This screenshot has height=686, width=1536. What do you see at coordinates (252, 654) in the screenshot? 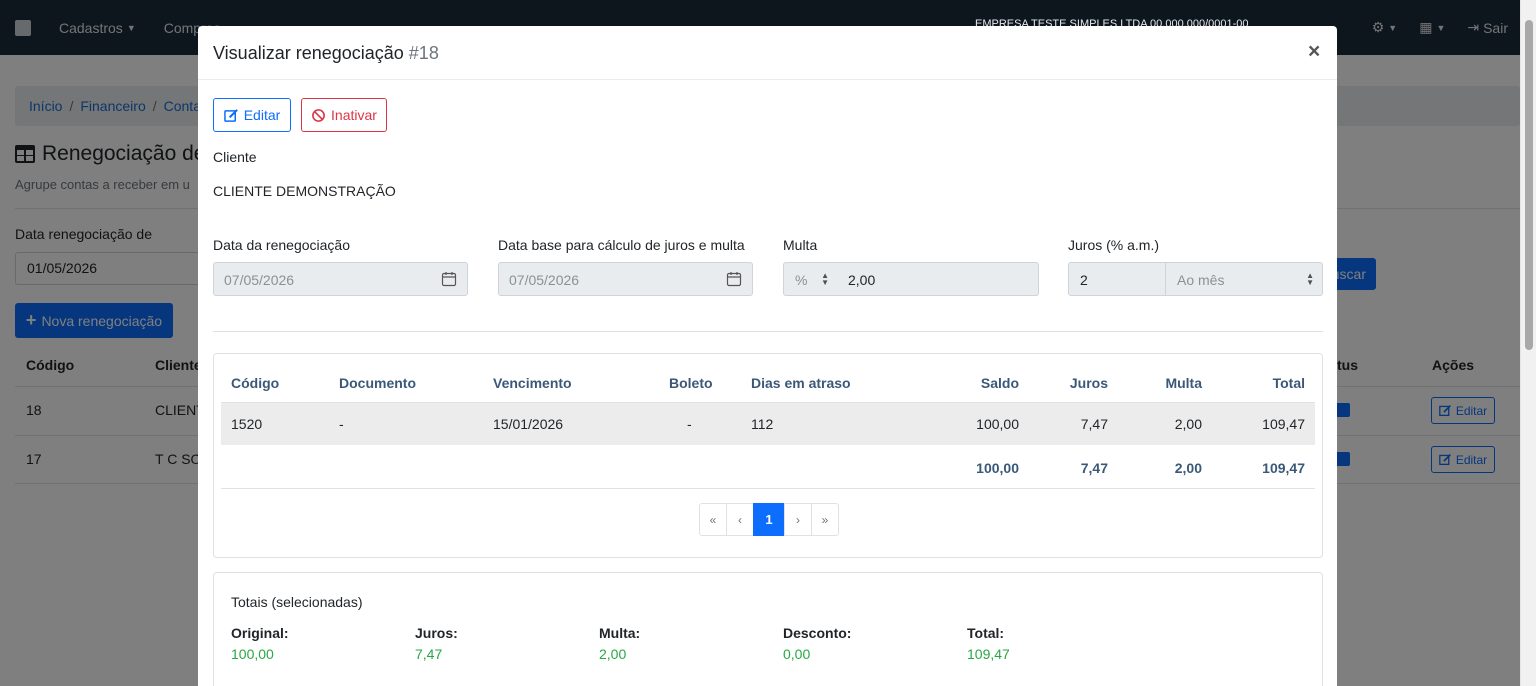
I see `totals-original-value: 100,00` at bounding box center [252, 654].